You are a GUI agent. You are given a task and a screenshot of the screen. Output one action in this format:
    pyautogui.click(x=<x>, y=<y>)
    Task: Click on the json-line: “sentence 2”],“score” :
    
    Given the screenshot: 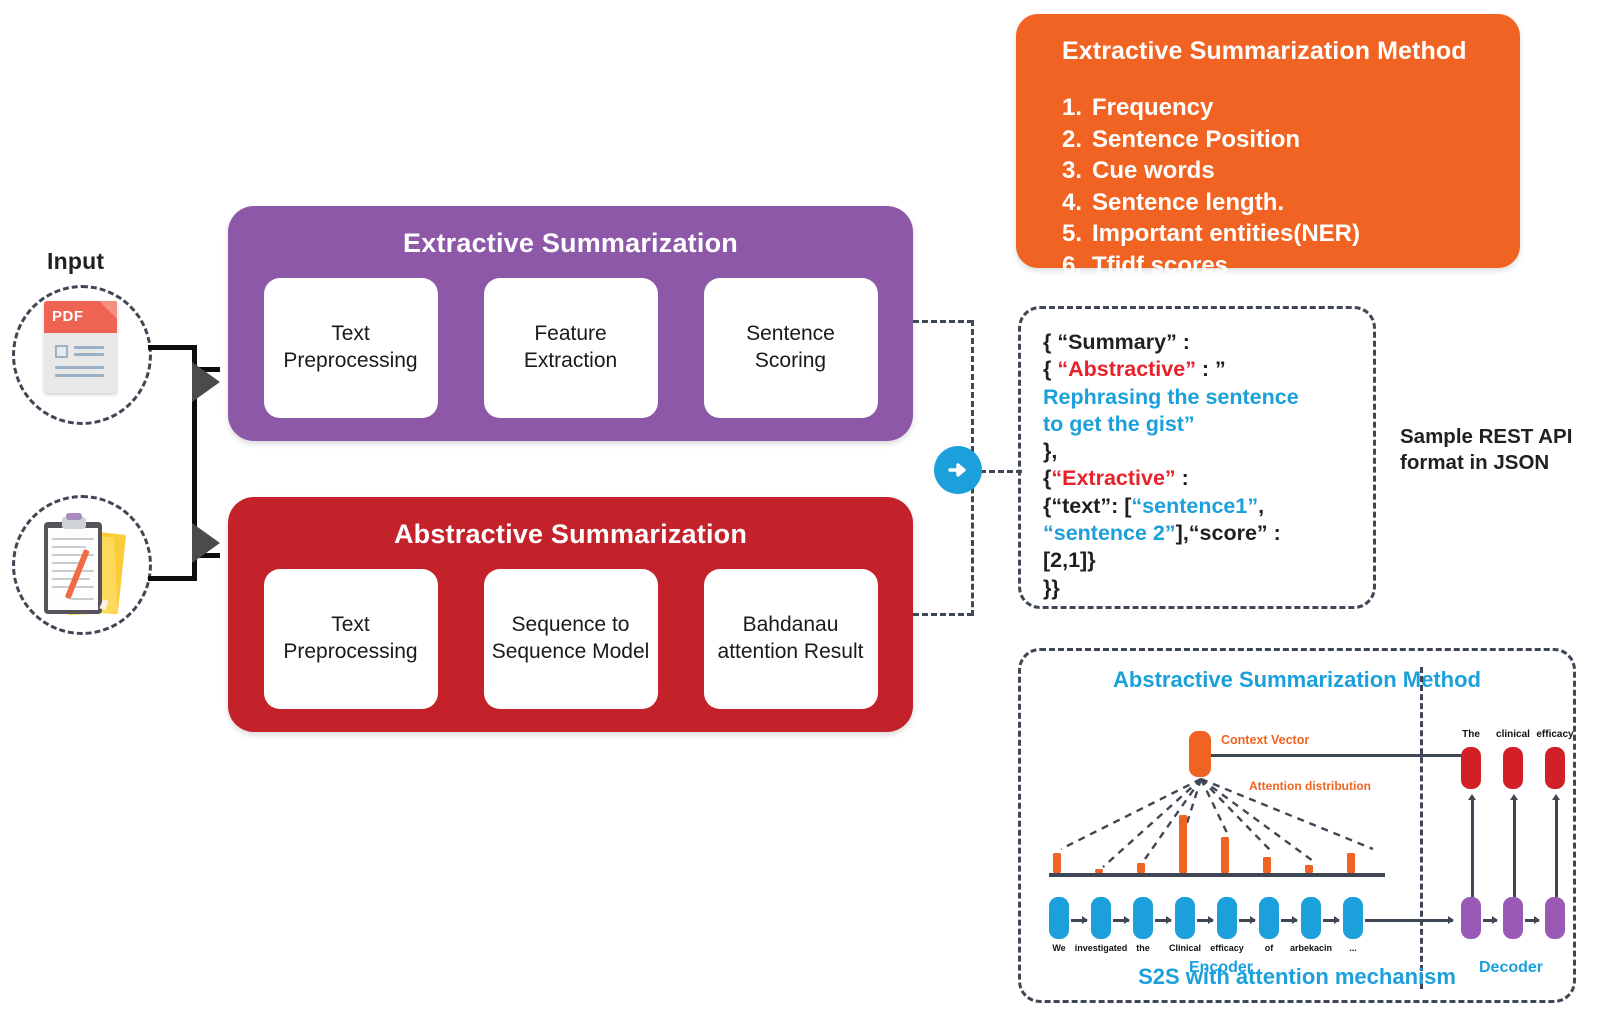 What is the action you would take?
    pyautogui.click(x=1203, y=533)
    